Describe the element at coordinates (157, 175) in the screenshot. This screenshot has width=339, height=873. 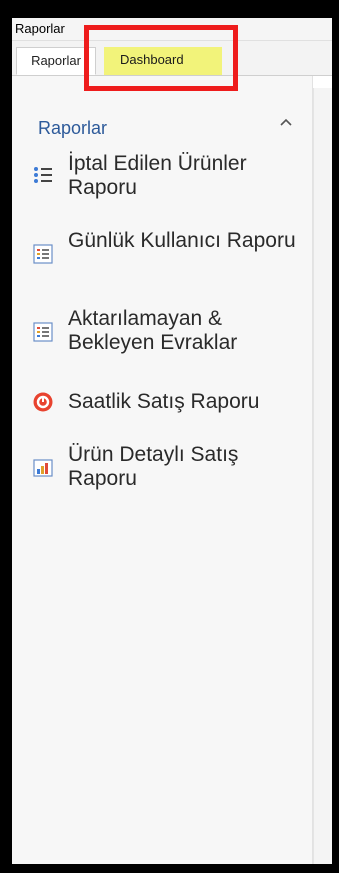
I see `nav-item-label: İptal Edilen Ürünler Raporu` at that location.